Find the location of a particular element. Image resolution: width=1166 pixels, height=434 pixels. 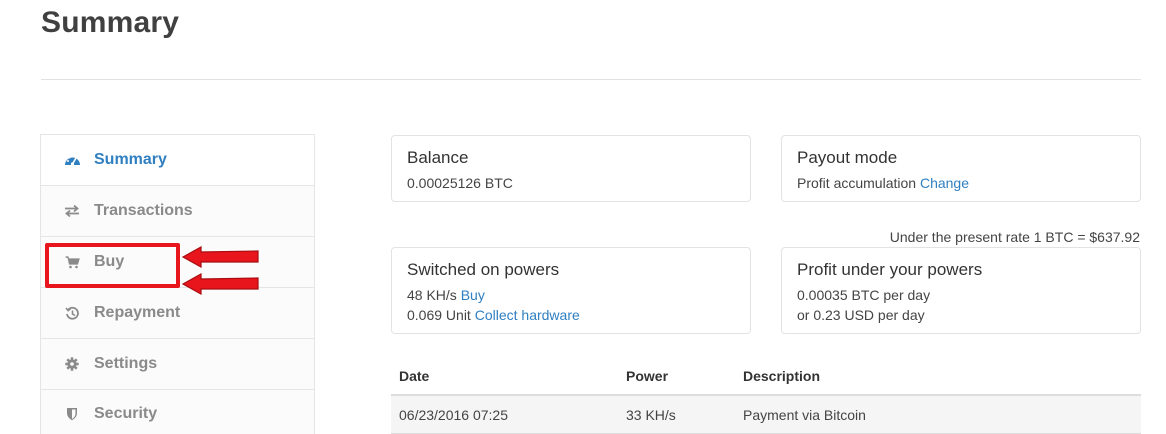

table-header: Date Power Description is located at coordinates (766, 377).